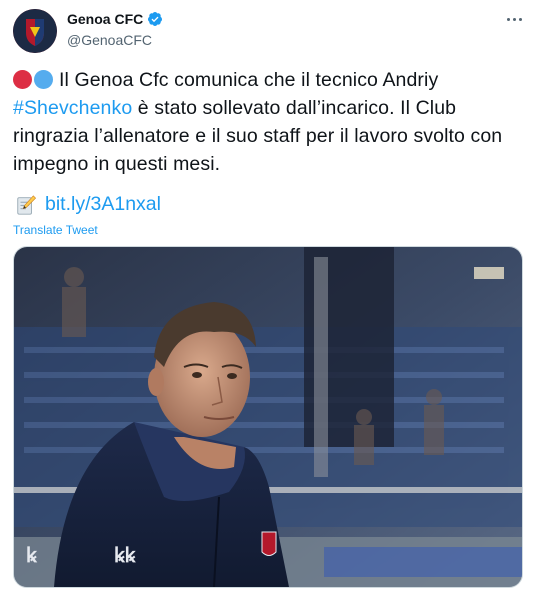 The height and width of the screenshot is (603, 533). I want to click on genoa-crest-icon, so click(35, 31).